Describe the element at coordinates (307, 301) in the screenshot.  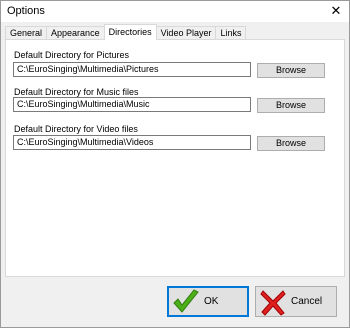
I see `cancel-label: Cancel` at that location.